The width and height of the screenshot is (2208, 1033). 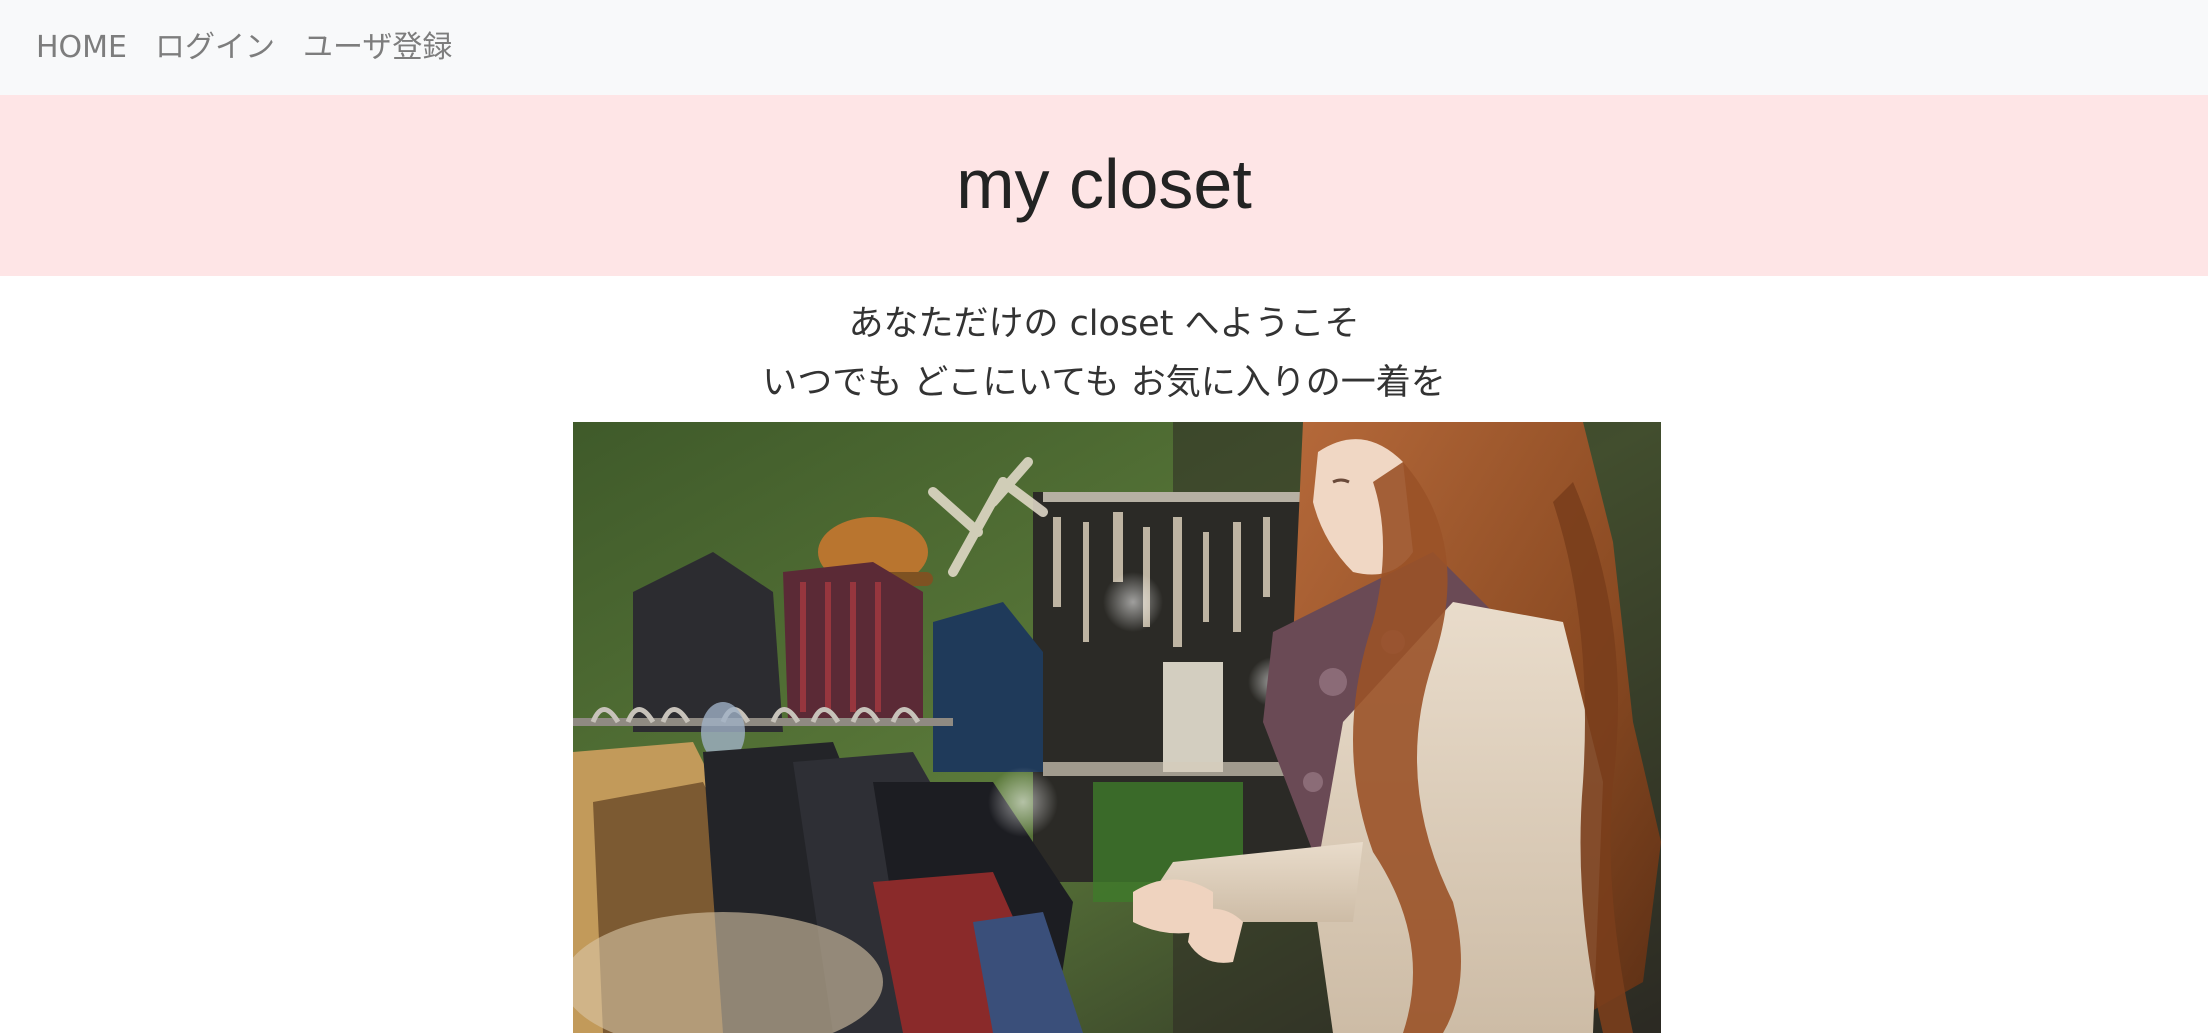 What do you see at coordinates (81, 47) in the screenshot?
I see `nav-link-home: HOME` at bounding box center [81, 47].